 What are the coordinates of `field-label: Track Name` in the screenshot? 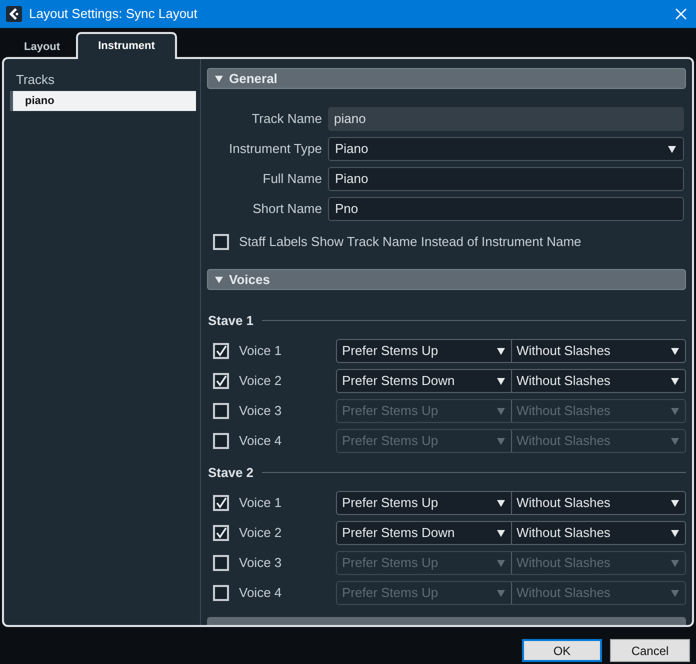 It's located at (286, 119).